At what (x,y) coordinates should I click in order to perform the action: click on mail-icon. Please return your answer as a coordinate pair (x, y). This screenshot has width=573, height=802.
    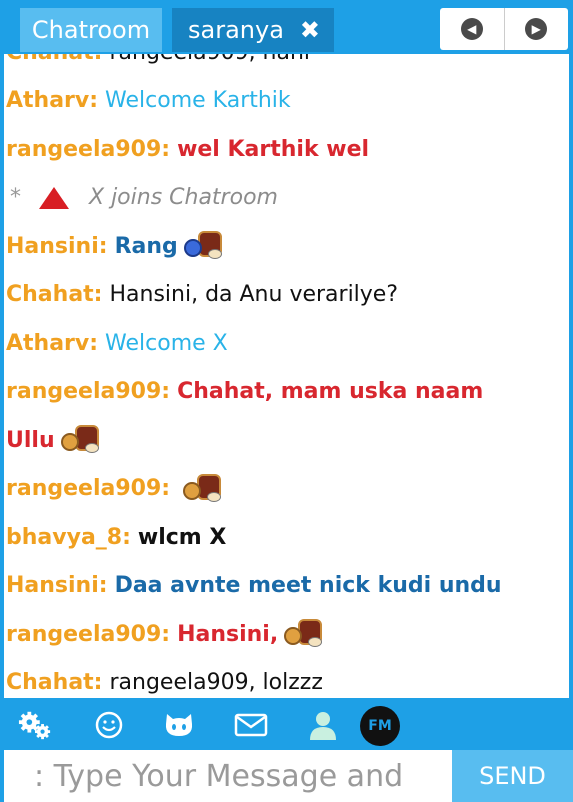
    Looking at the image, I should click on (251, 725).